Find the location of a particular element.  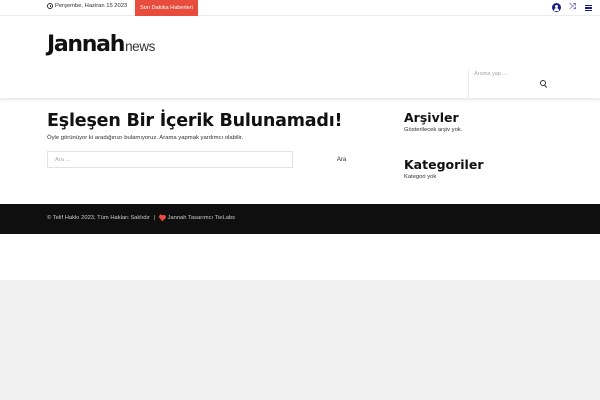

menu-icon is located at coordinates (588, 7).